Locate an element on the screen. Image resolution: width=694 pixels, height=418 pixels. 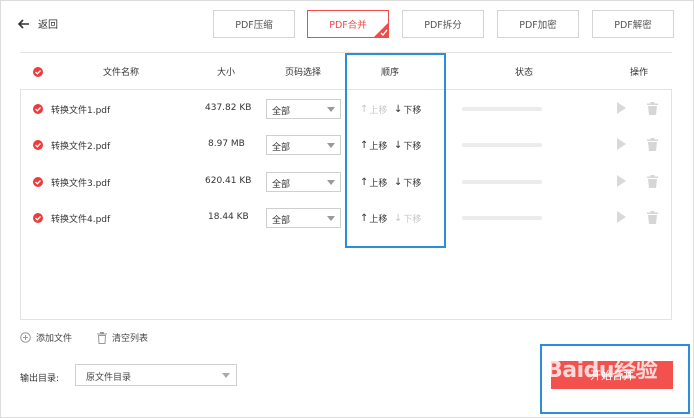
tab-pdf-compress: PDF压缩 is located at coordinates (254, 24).